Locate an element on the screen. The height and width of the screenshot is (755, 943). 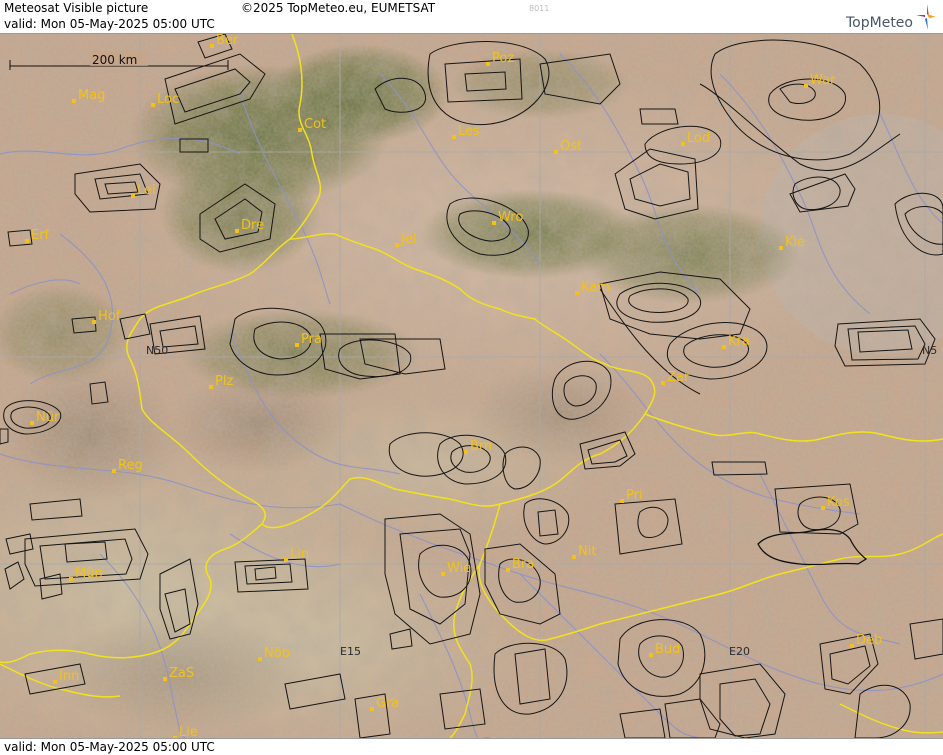
logo-text: TopMeteo is located at coordinates (879, 23).